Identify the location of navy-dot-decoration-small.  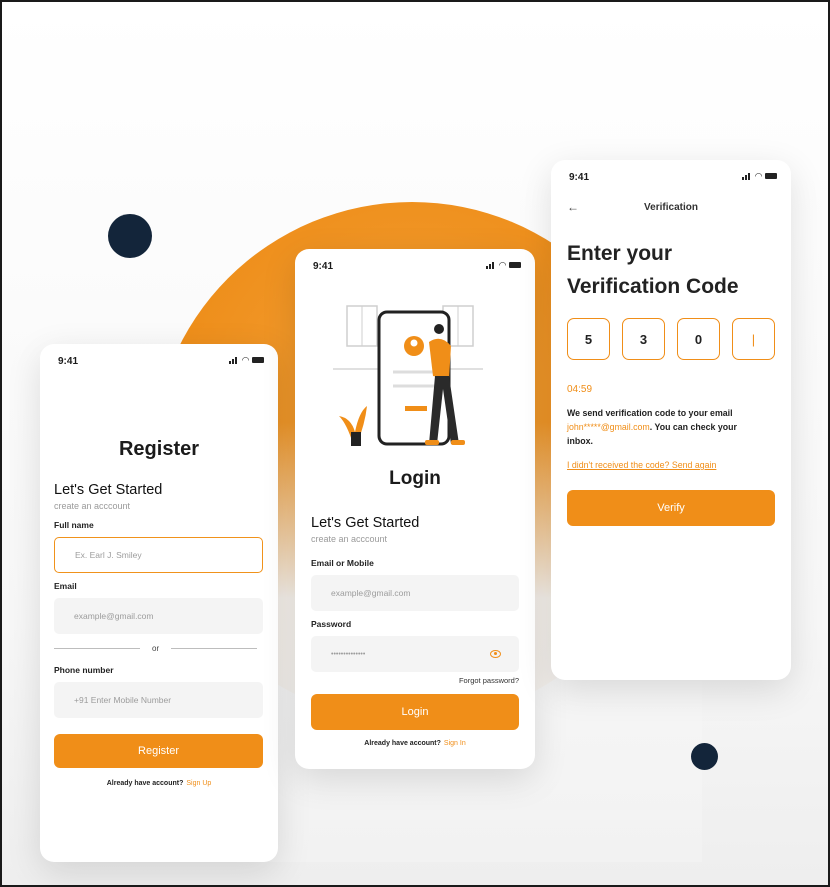
(704, 756).